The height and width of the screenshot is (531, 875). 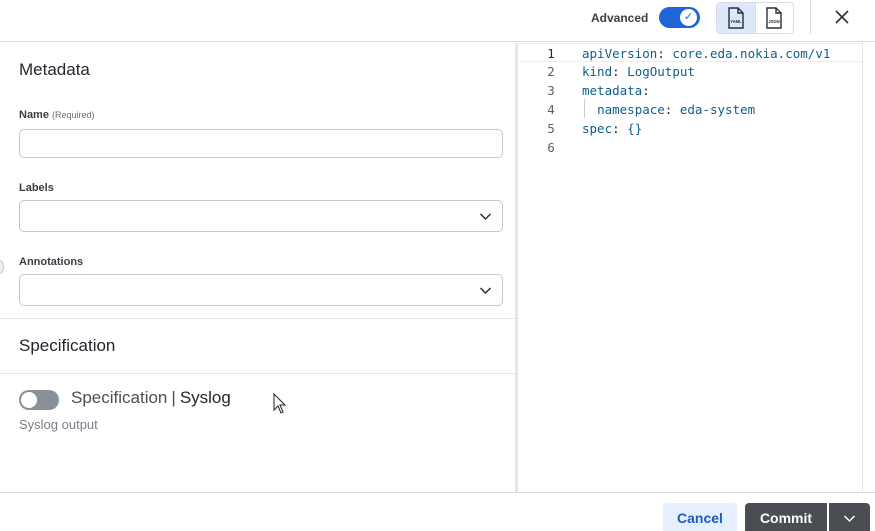 I want to click on json-icon-text: JSON, so click(x=774, y=21).